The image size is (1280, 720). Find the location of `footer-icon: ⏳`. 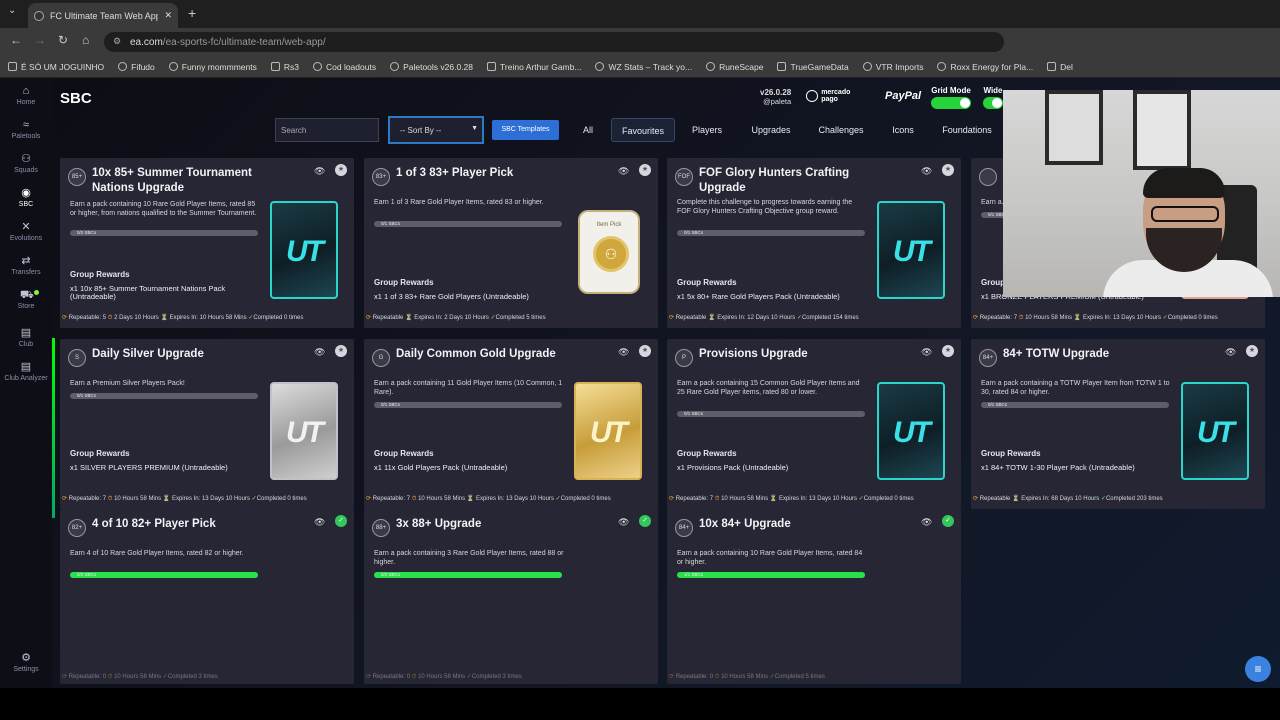

footer-icon: ⏳ is located at coordinates (1077, 318).